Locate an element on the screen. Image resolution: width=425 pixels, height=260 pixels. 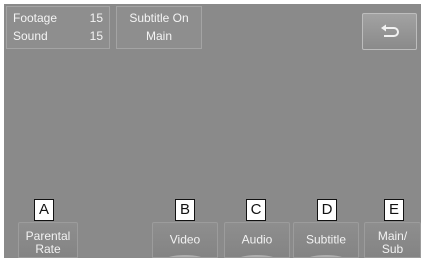
callout-a: A is located at coordinates (44, 210).